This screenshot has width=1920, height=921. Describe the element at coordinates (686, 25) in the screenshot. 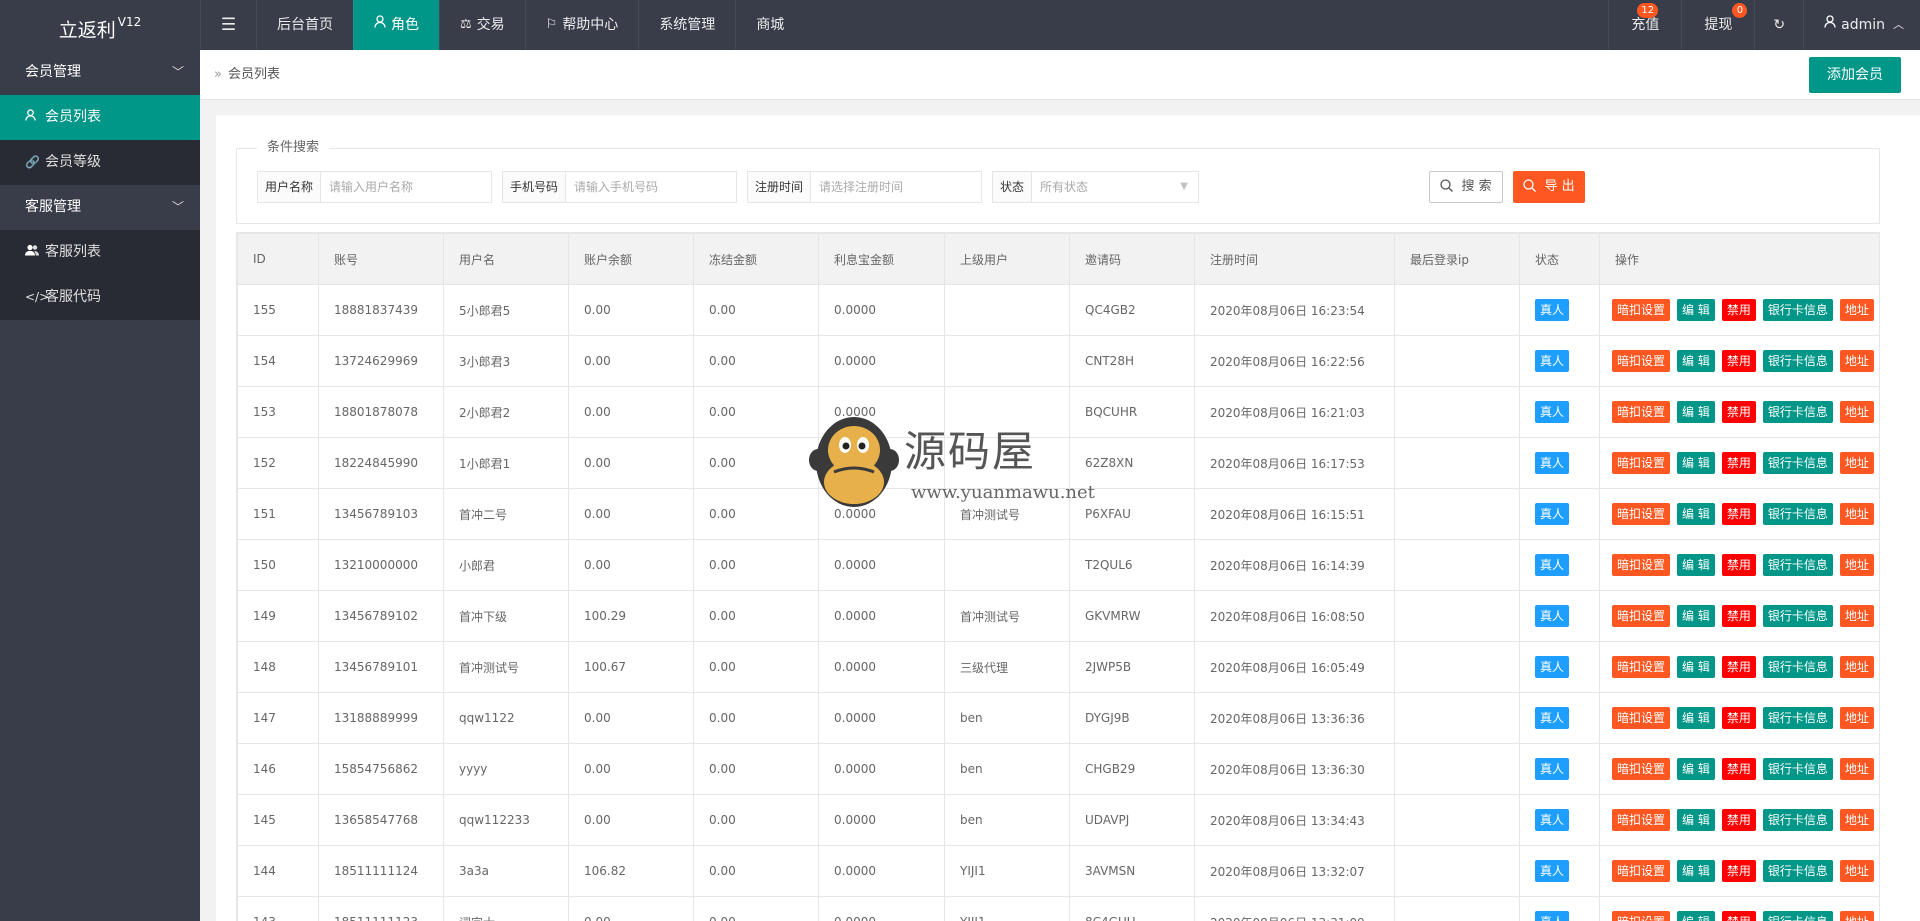

I see `nav-item-system: 系统管理` at that location.